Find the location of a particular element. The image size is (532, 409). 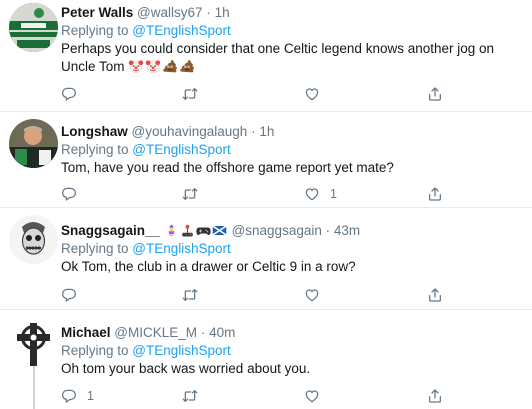

timestamp: 40m is located at coordinates (222, 332).